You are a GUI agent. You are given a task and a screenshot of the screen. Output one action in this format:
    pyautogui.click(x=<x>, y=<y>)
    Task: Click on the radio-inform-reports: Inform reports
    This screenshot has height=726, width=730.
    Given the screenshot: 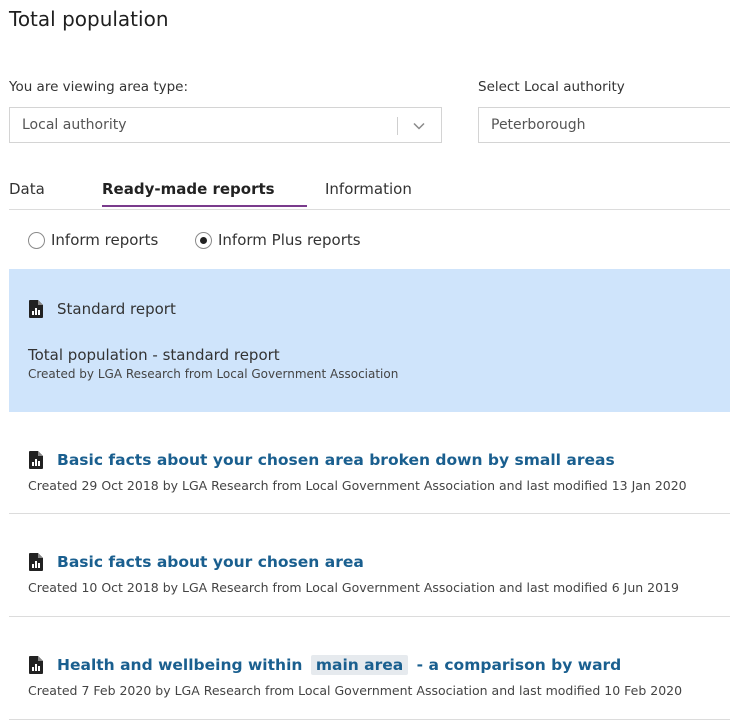 What is the action you would take?
    pyautogui.click(x=93, y=240)
    